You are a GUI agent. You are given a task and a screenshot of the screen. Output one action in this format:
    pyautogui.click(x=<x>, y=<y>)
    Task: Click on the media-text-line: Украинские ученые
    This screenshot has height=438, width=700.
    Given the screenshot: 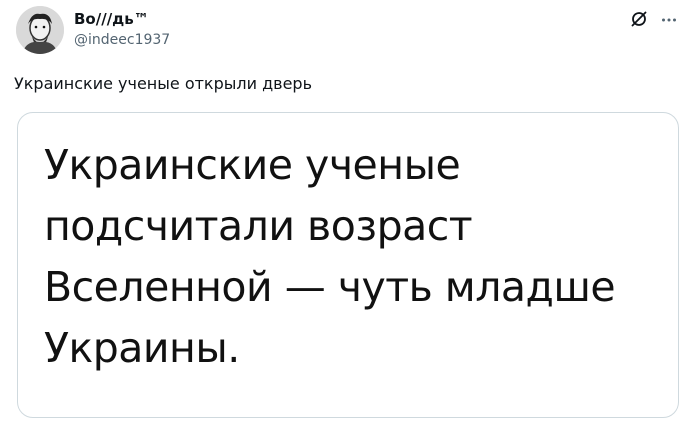 What is the action you would take?
    pyautogui.click(x=252, y=165)
    